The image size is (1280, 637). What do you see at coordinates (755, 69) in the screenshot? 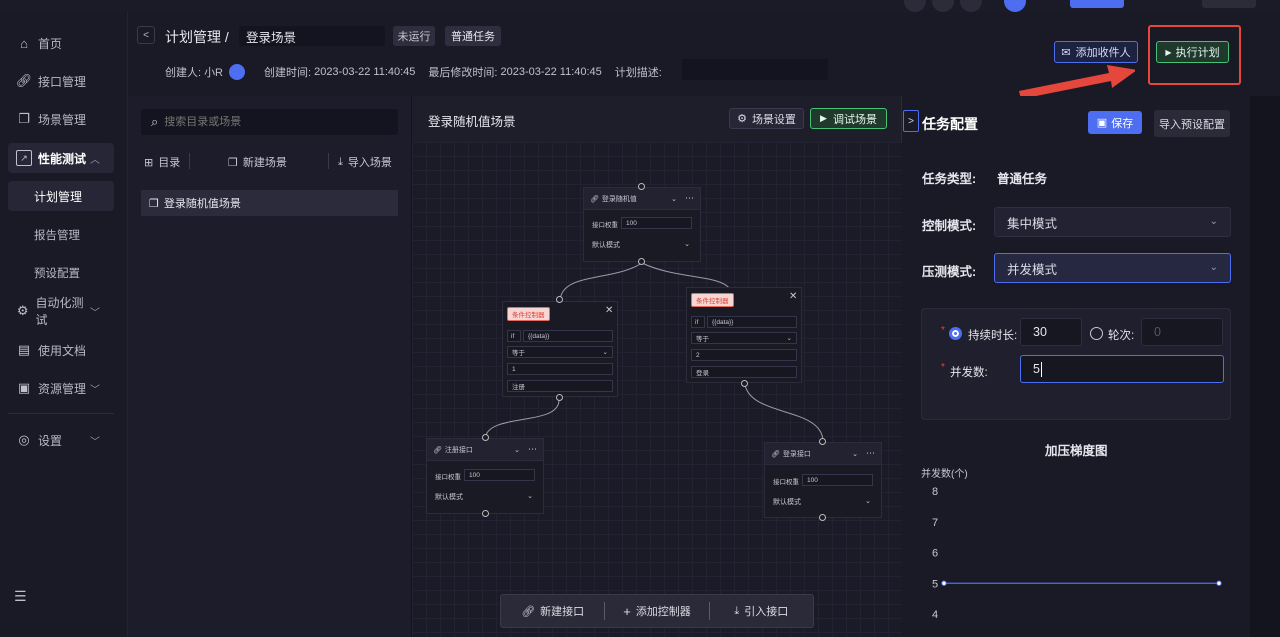
I see `description-input` at bounding box center [755, 69].